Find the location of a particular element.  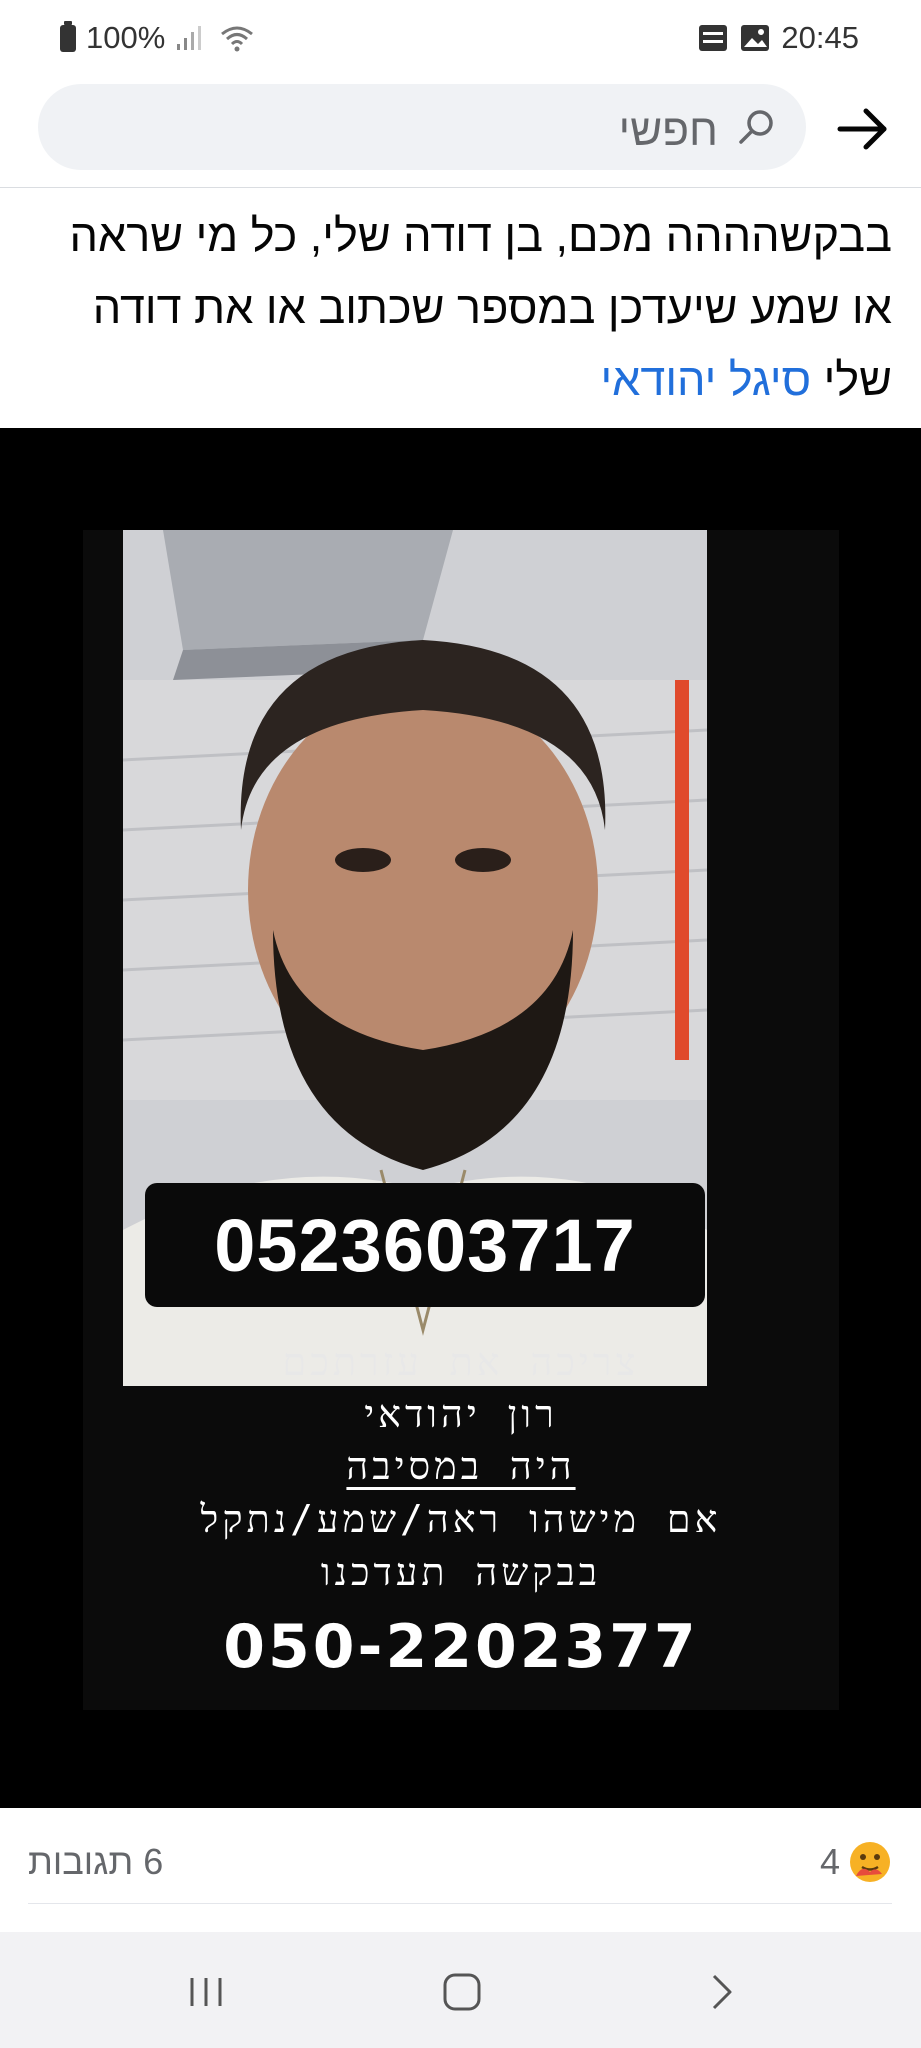

comments-count: 6 תגובות is located at coordinates (95, 1862).